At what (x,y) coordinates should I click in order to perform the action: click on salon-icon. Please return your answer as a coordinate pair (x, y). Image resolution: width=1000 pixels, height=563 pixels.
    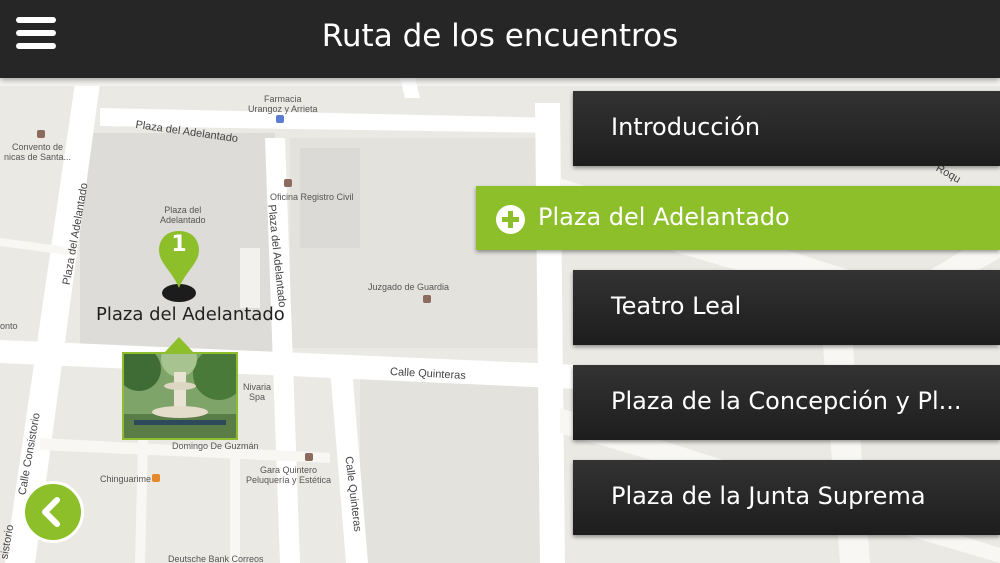
    Looking at the image, I should click on (309, 457).